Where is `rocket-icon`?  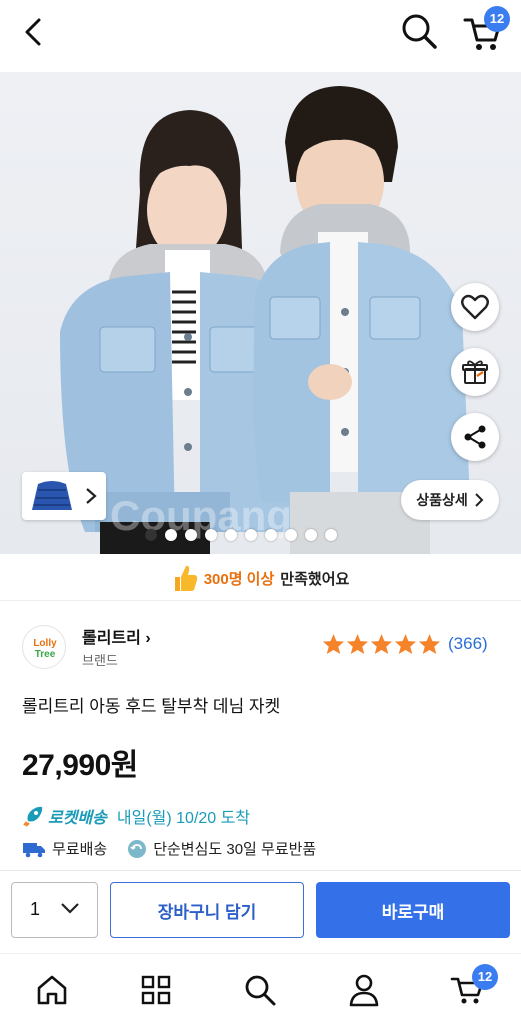
rocket-icon is located at coordinates (33, 816).